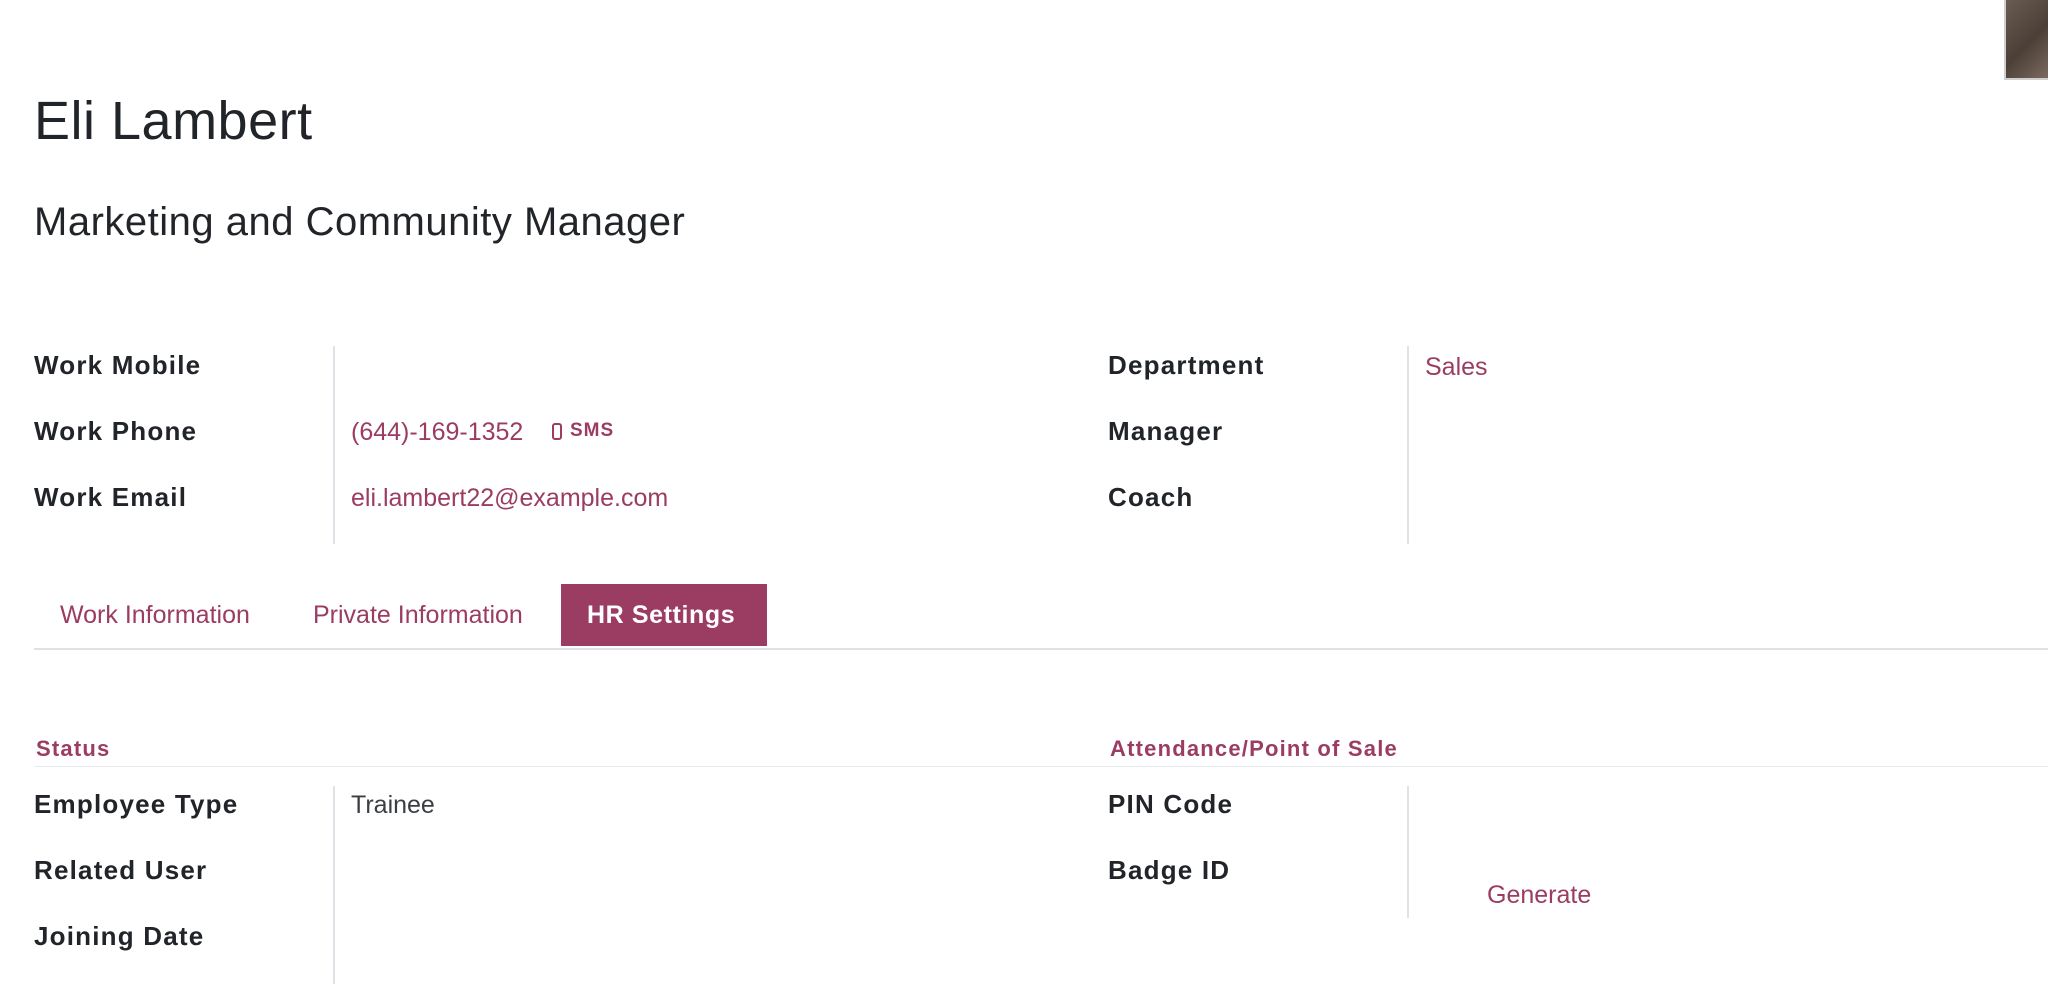 The width and height of the screenshot is (2048, 992). I want to click on work-mobile-label: Work Mobile, so click(118, 365).